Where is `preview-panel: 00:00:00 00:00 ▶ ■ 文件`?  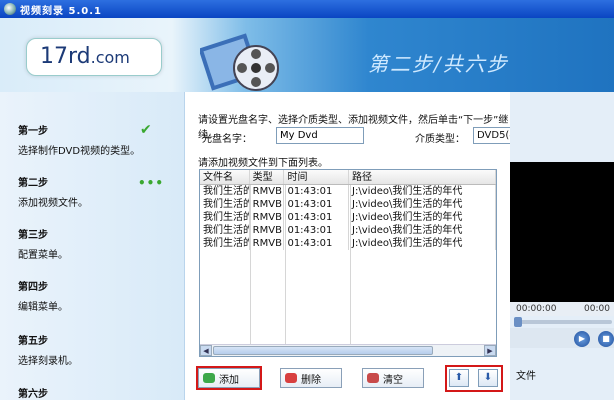
preview-panel: 00:00:00 00:00 ▶ ■ 文件 is located at coordinates (562, 246).